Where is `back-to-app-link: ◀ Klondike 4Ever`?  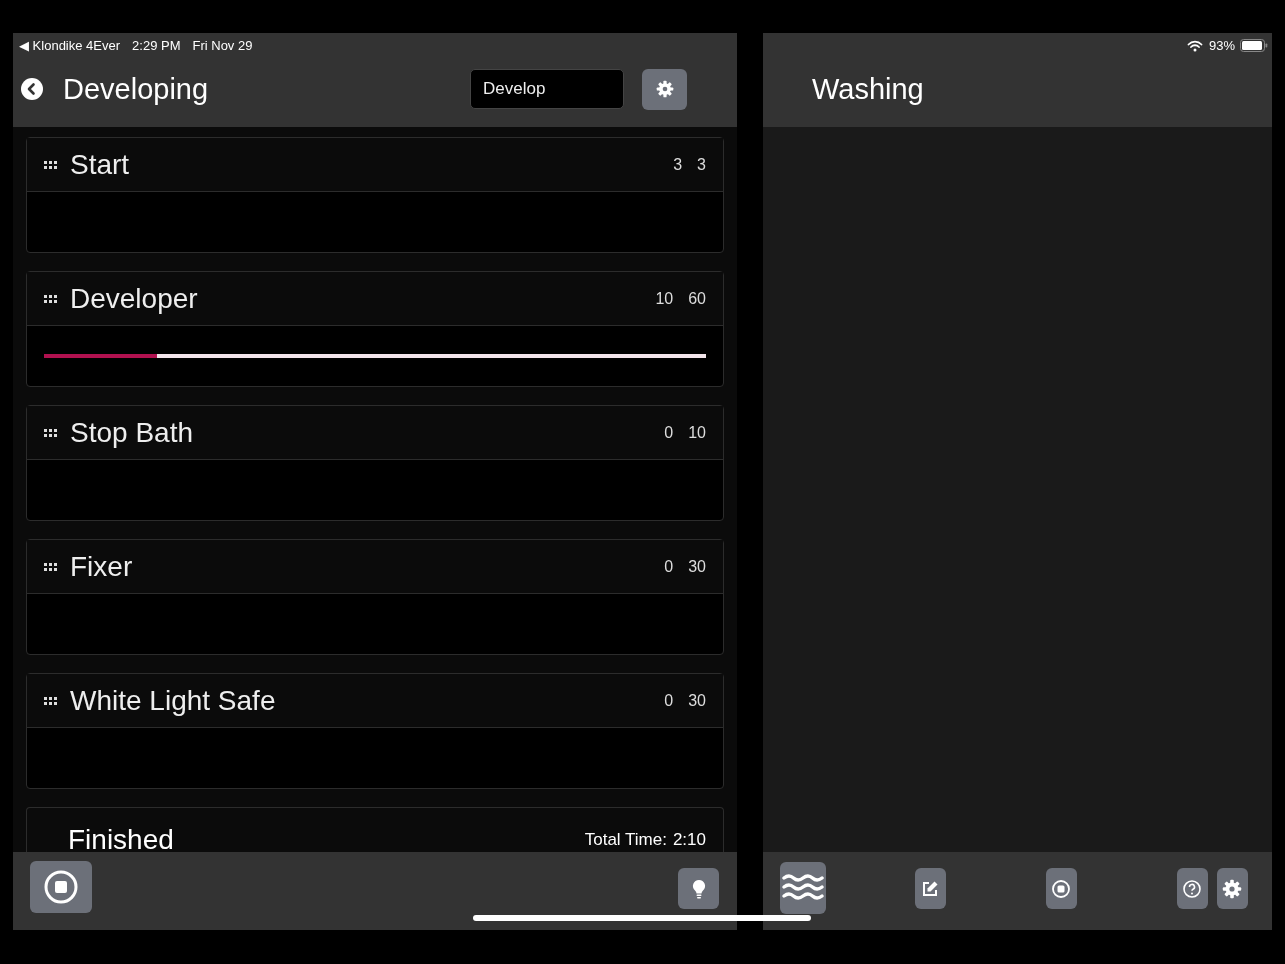 back-to-app-link: ◀ Klondike 4Ever is located at coordinates (70, 45).